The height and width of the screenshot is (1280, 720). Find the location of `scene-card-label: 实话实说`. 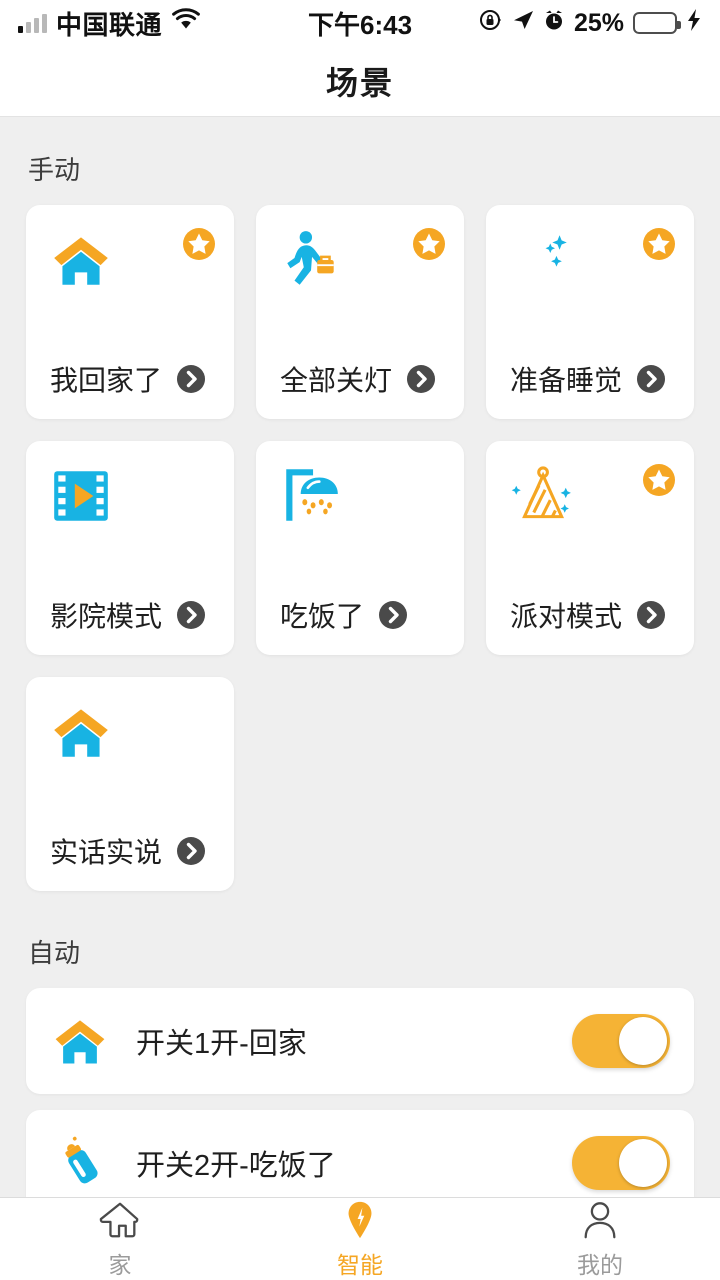

scene-card-label: 实话实说 is located at coordinates (128, 851).